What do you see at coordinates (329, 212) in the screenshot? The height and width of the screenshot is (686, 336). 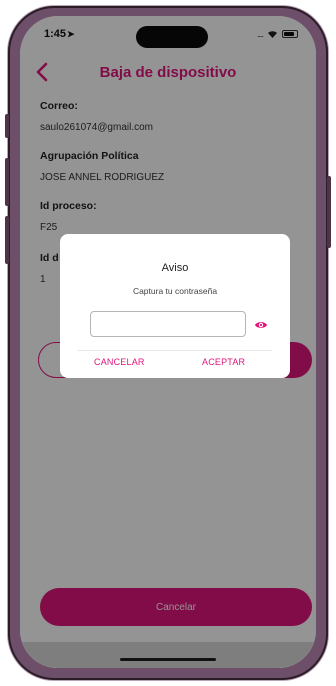 I see `power-button` at bounding box center [329, 212].